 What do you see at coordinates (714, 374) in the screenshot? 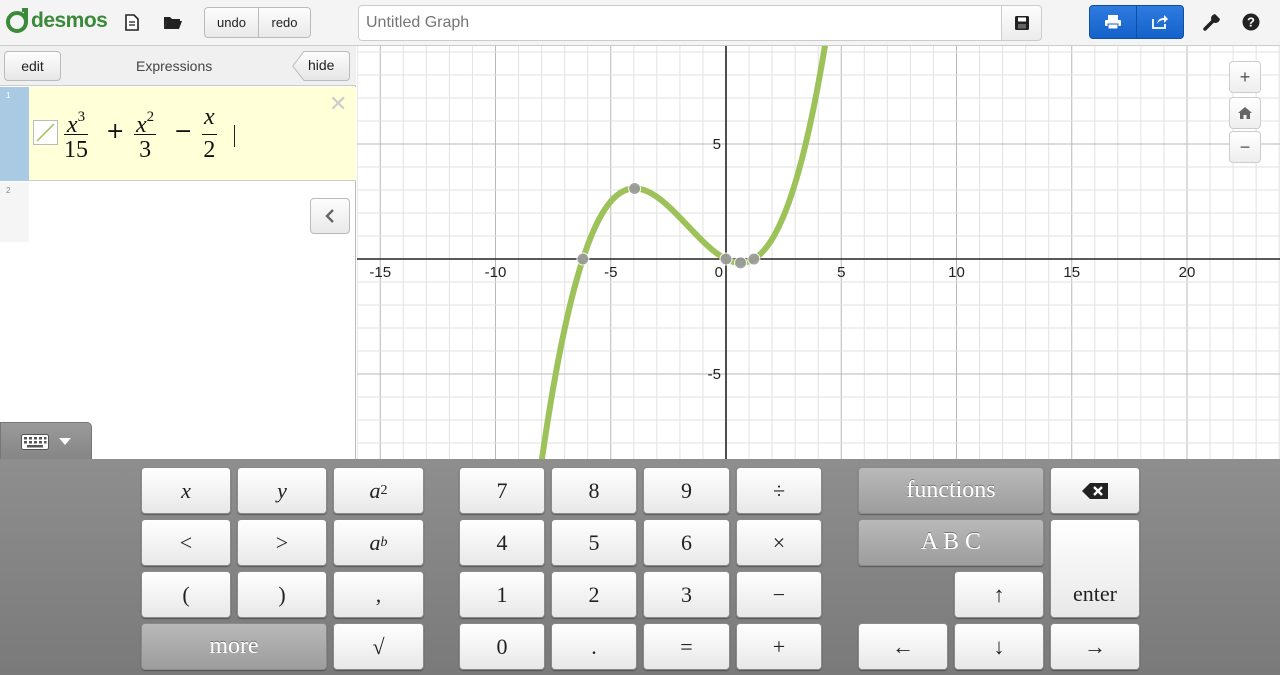
I see `y-tick-label: -5` at bounding box center [714, 374].